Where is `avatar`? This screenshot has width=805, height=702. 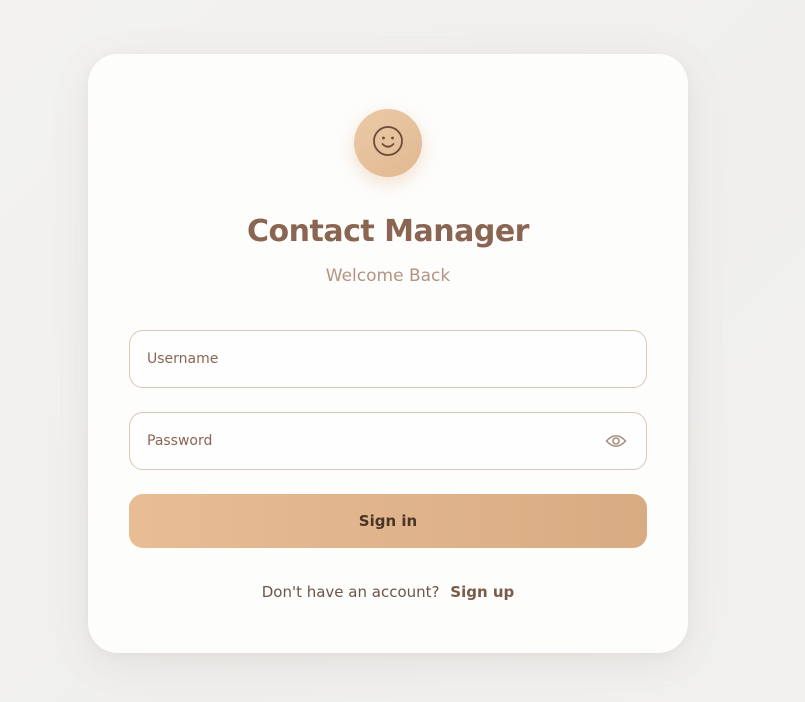
avatar is located at coordinates (388, 143).